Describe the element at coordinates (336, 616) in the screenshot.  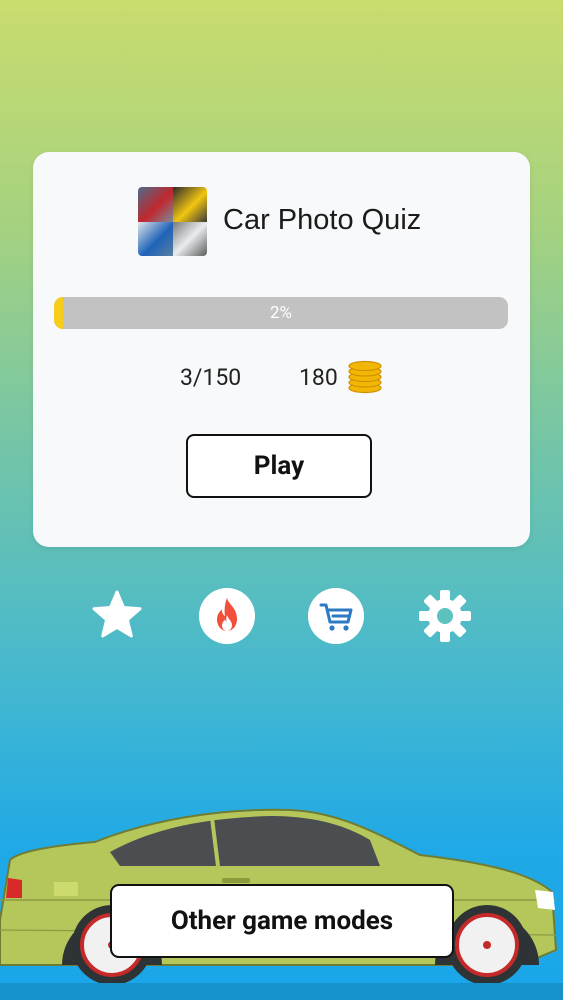
I see `cart-icon` at that location.